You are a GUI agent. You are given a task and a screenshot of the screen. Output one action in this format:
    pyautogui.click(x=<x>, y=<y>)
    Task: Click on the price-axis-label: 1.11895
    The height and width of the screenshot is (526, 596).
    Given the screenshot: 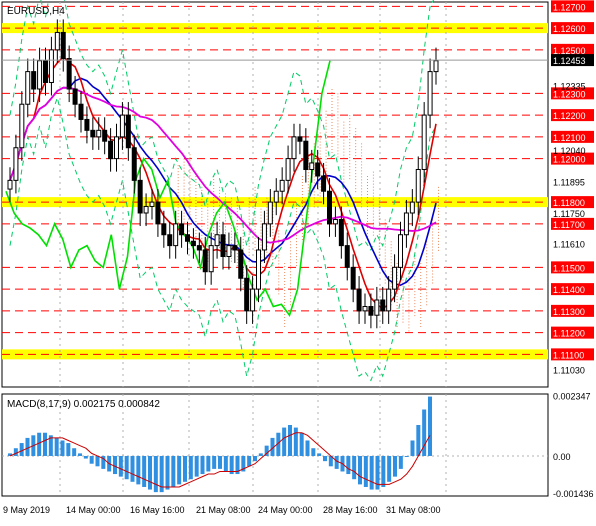 What is the action you would take?
    pyautogui.click(x=569, y=182)
    